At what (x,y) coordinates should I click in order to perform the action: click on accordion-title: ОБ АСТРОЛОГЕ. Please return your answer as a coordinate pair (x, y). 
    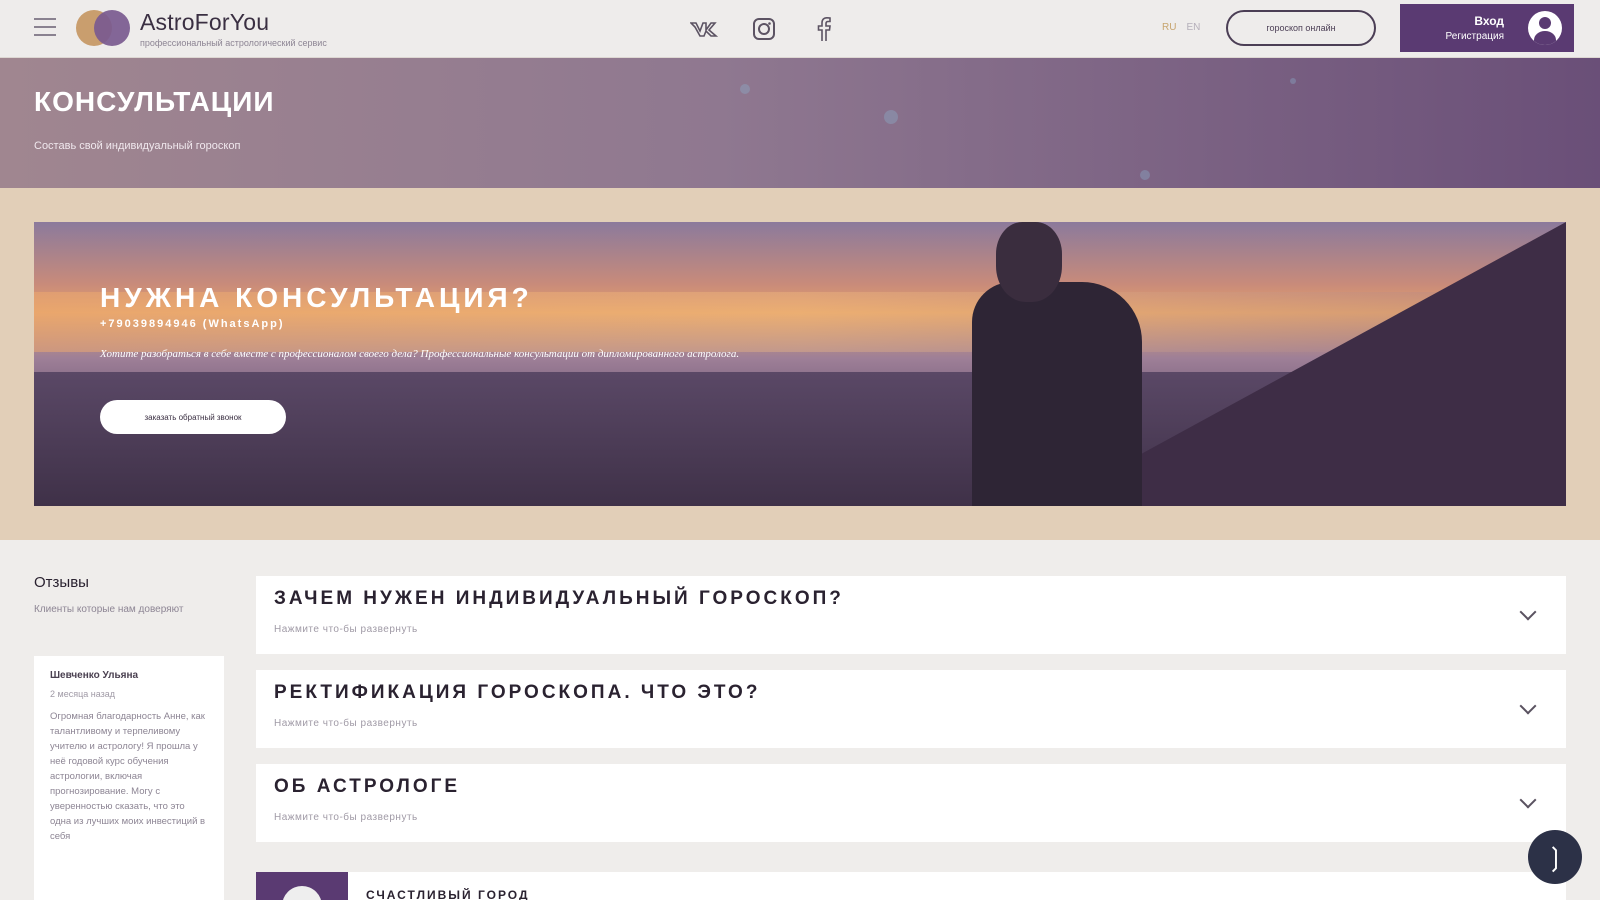
    Looking at the image, I should click on (367, 786).